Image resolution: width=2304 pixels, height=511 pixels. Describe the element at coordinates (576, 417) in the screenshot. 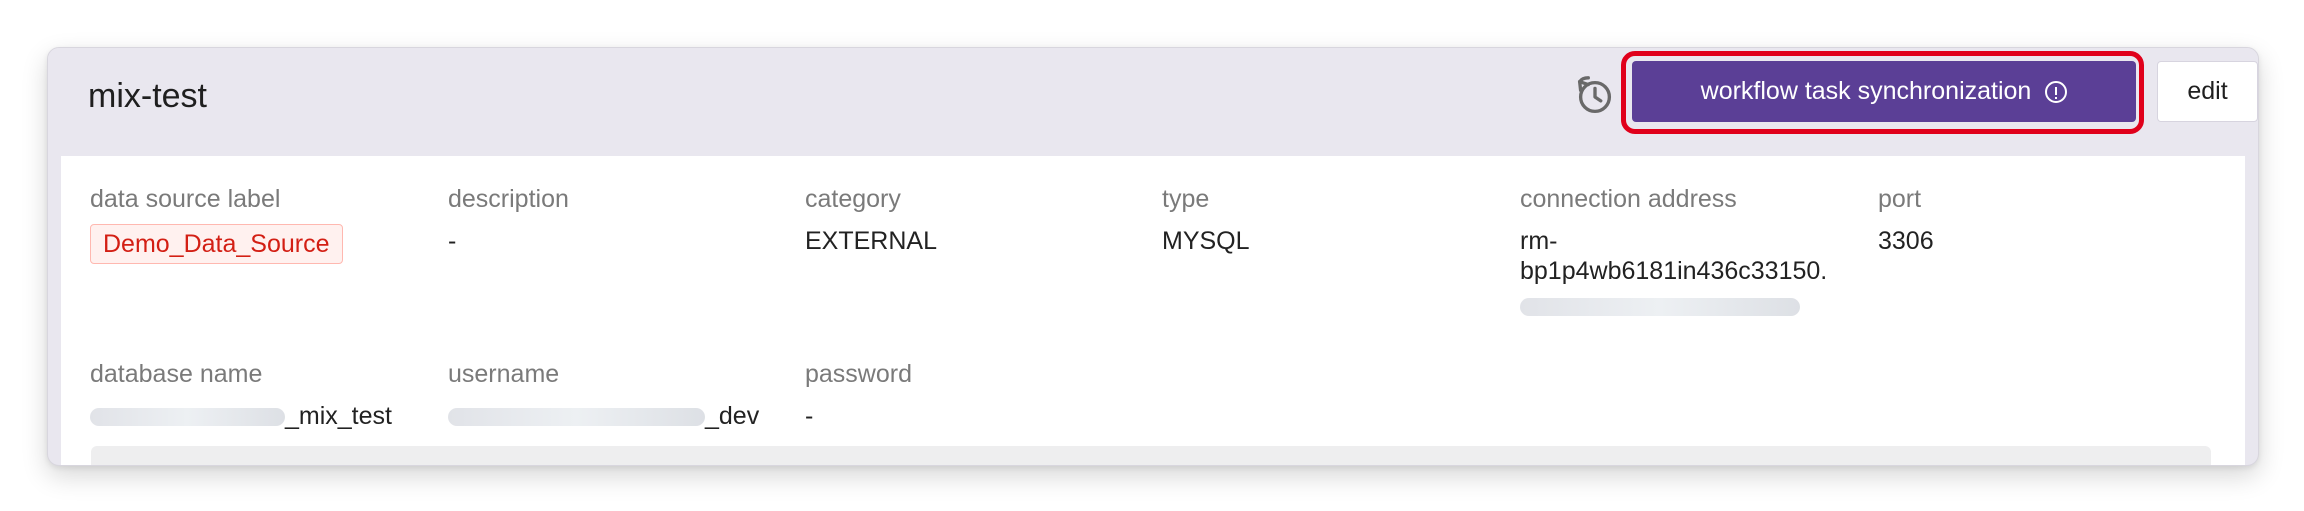

I see `redacted-username-prefix` at that location.